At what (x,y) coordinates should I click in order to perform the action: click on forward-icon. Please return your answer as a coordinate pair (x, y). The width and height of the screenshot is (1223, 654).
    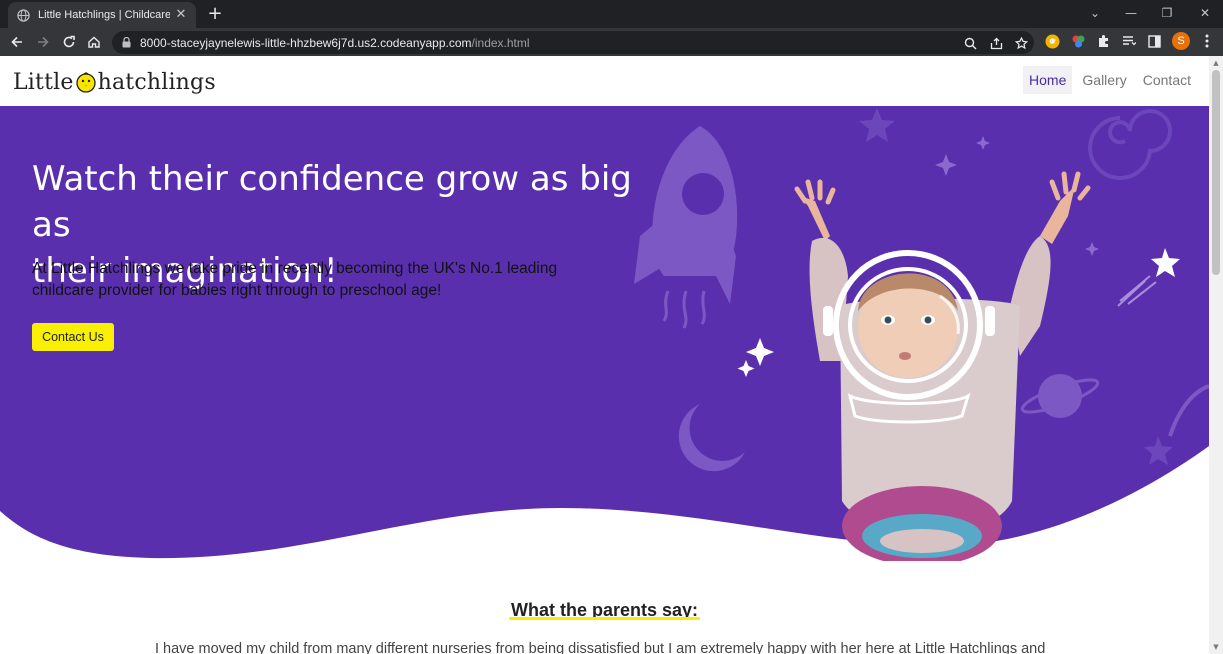
    Looking at the image, I should click on (43, 42).